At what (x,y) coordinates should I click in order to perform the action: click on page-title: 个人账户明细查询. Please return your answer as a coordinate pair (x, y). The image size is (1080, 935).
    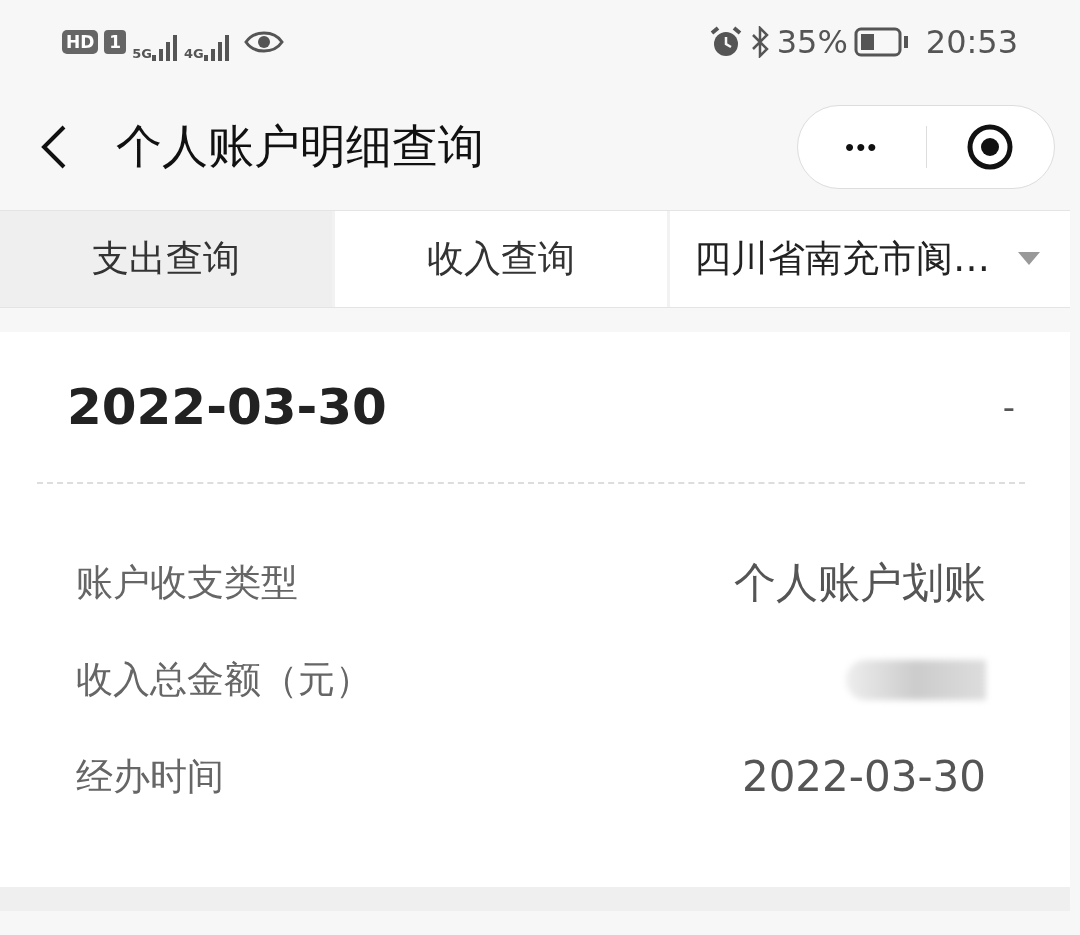
    Looking at the image, I should click on (300, 146).